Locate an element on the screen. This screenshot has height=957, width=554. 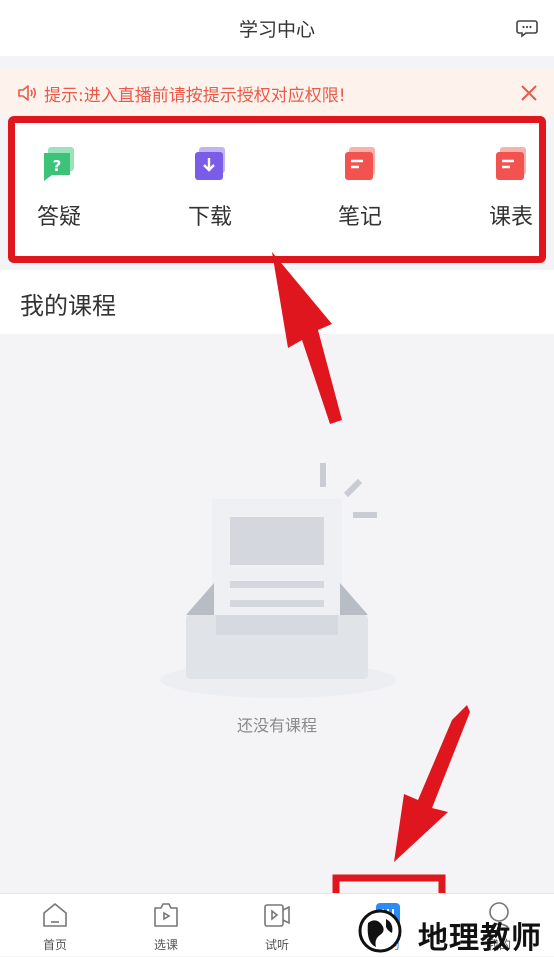
shortcut-label: 笔记 is located at coordinates (359, 217).